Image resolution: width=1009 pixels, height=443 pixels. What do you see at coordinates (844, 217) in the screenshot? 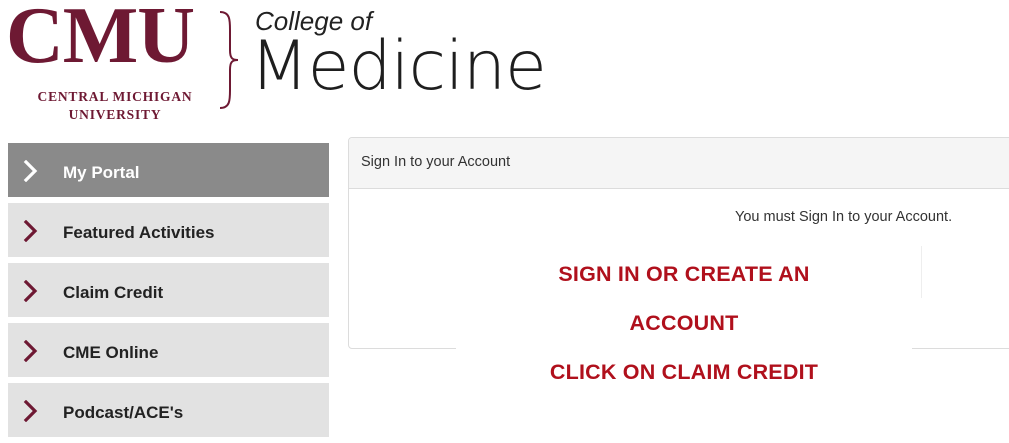
I see `sign-in-message: You must Sign In to your Account.` at bounding box center [844, 217].